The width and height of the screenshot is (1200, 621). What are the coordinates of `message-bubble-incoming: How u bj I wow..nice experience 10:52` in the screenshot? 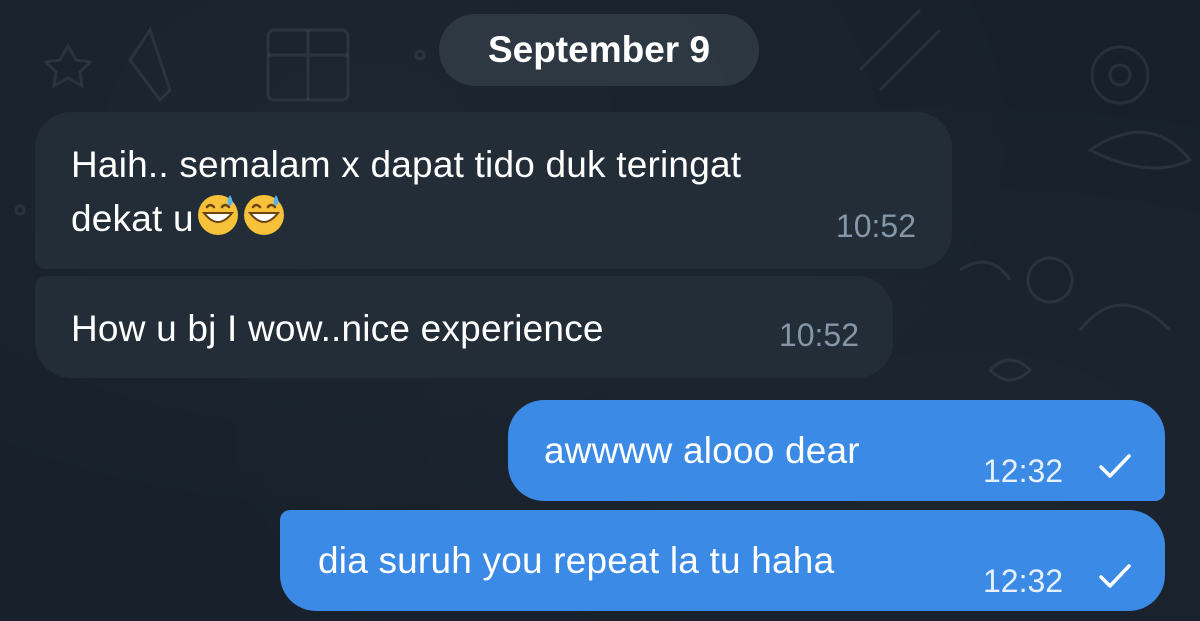 It's located at (464, 327).